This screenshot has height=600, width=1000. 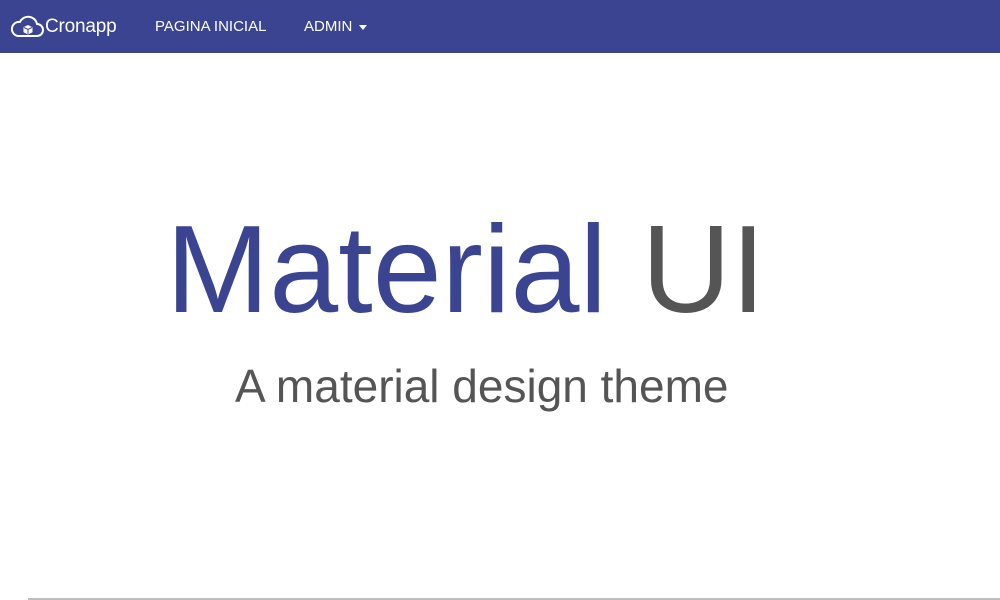 I want to click on caret-down-icon, so click(x=363, y=27).